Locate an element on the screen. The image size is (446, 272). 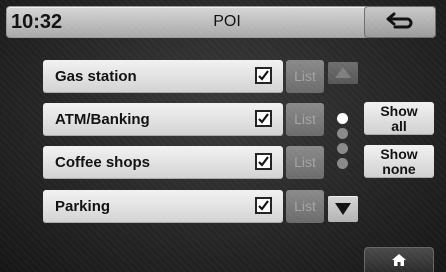
clock: 10:32 is located at coordinates (37, 22).